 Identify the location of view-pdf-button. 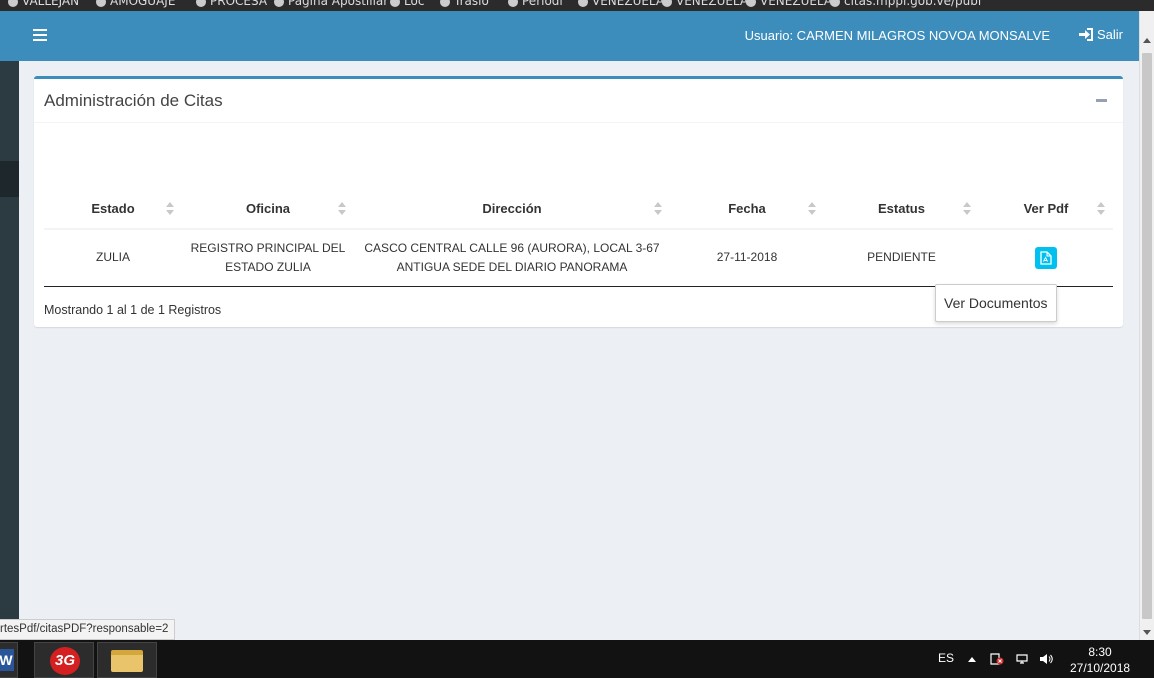
(1046, 257).